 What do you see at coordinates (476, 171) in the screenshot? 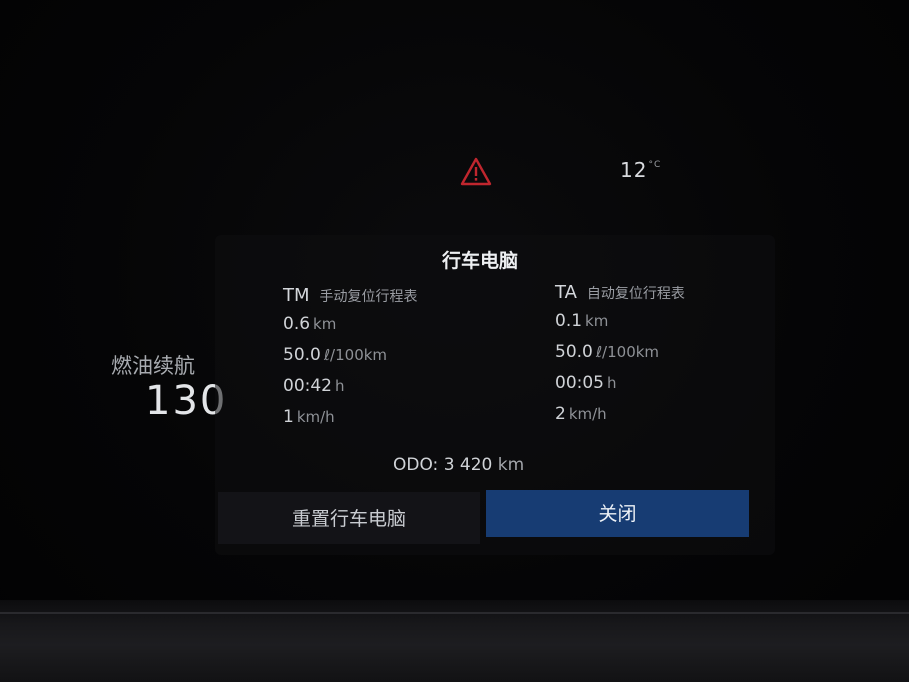
I see `warning-triangle-icon` at bounding box center [476, 171].